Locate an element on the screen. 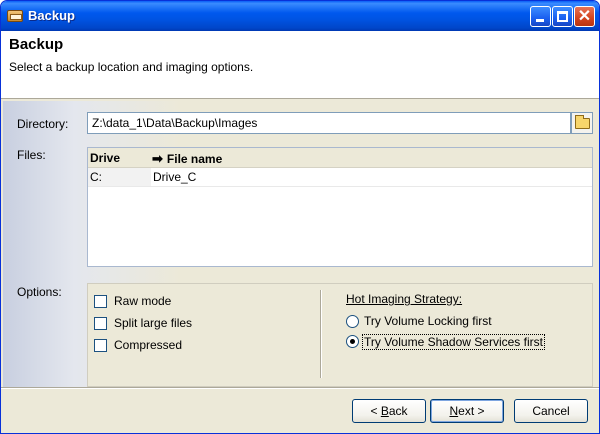  hot-imaging-title: Hot Imaging Strategy: is located at coordinates (404, 299).